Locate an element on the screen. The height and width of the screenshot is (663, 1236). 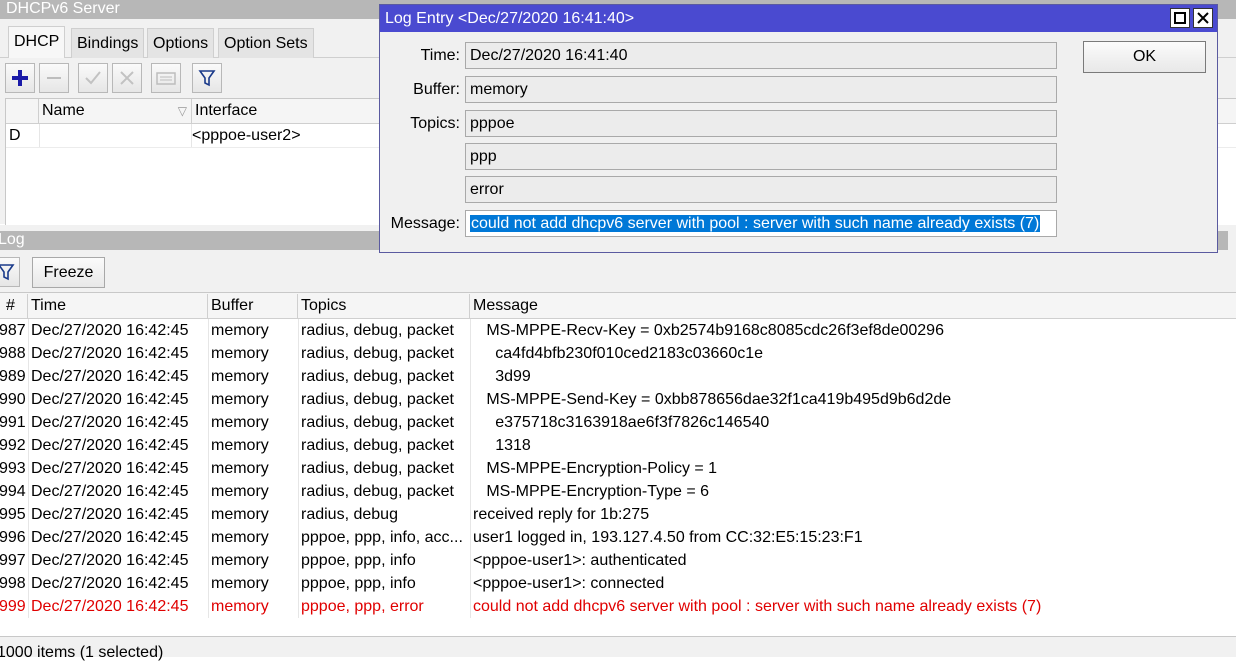
topics-field-3: error is located at coordinates (761, 189).